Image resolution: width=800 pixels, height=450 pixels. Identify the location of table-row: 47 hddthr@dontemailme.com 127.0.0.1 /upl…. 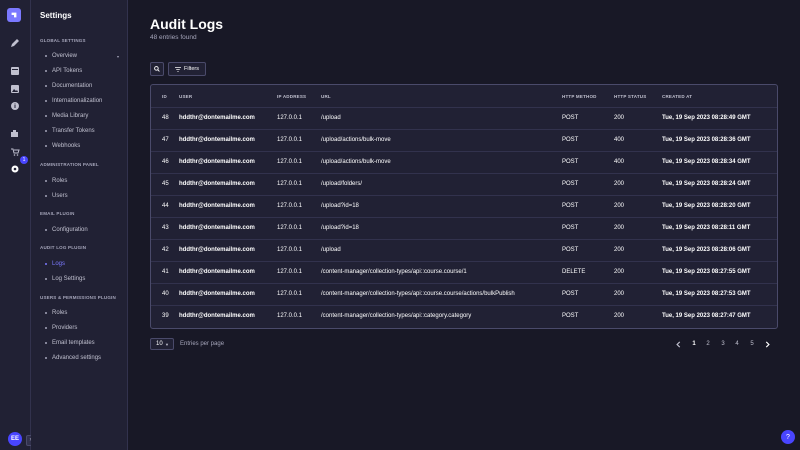
(464, 140).